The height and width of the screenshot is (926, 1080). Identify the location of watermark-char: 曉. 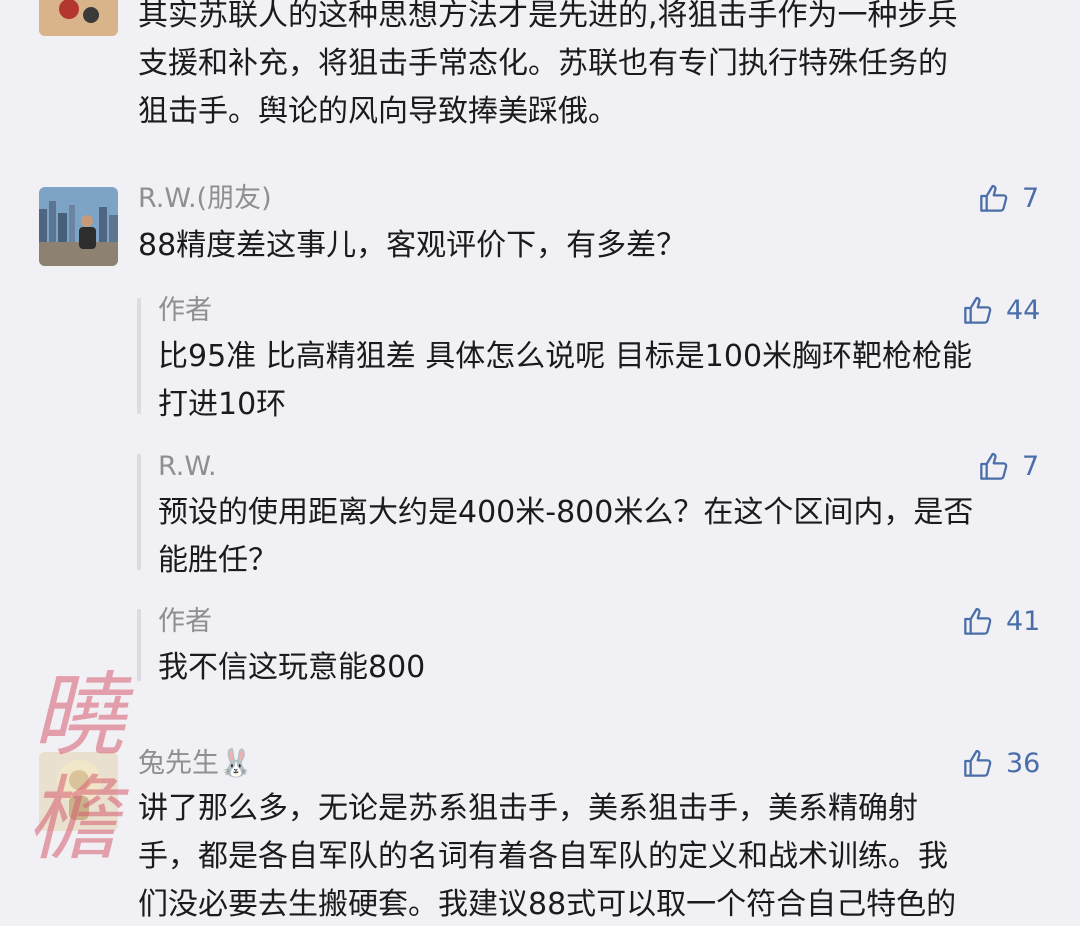
(78, 715).